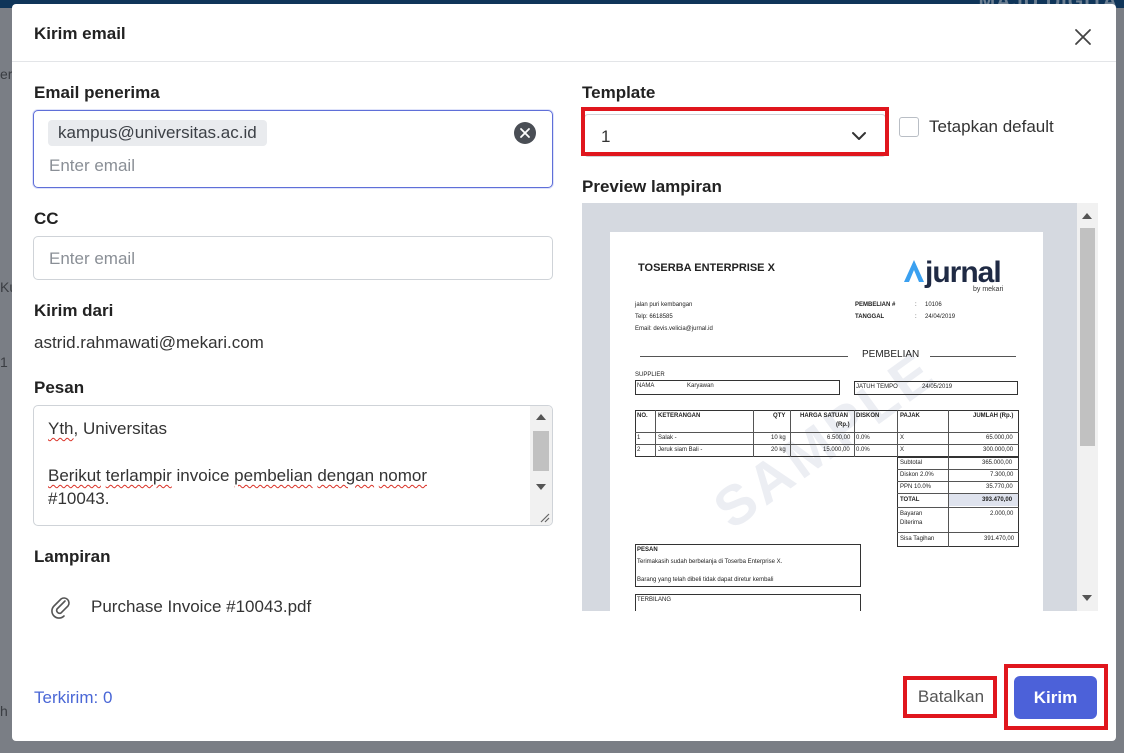  I want to click on paperclip-icon, so click(60, 608).